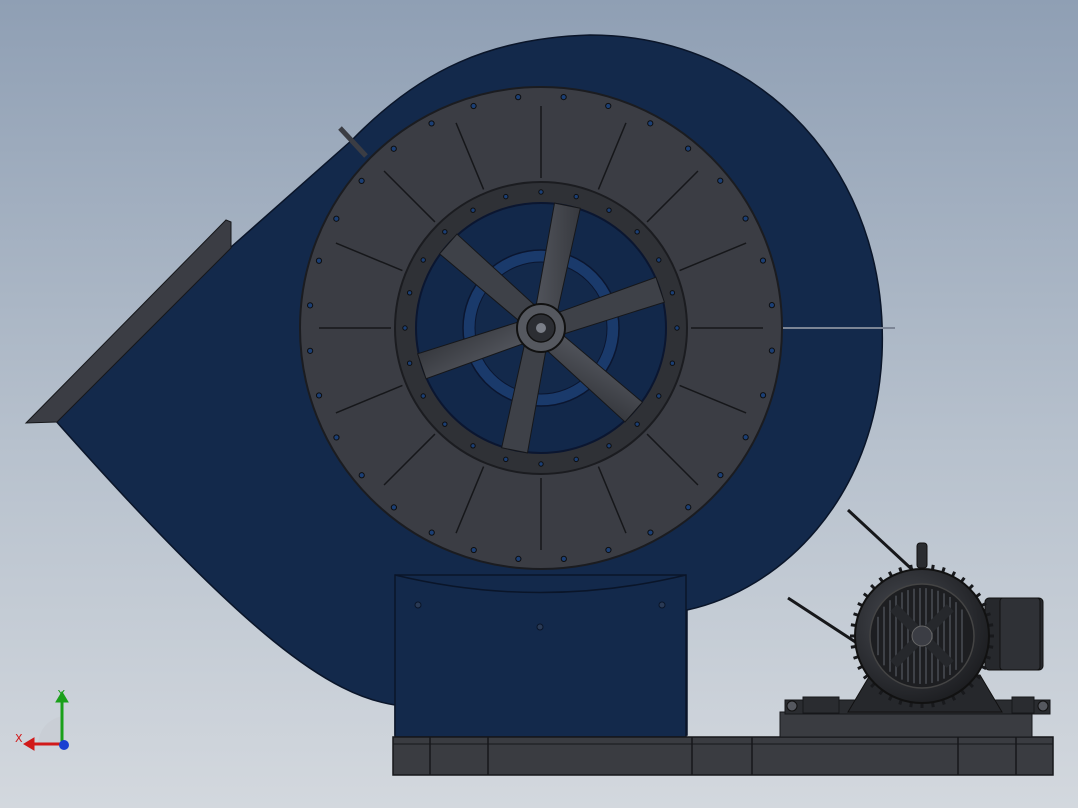 The width and height of the screenshot is (1078, 808). I want to click on pedestal-support, so click(540, 656).